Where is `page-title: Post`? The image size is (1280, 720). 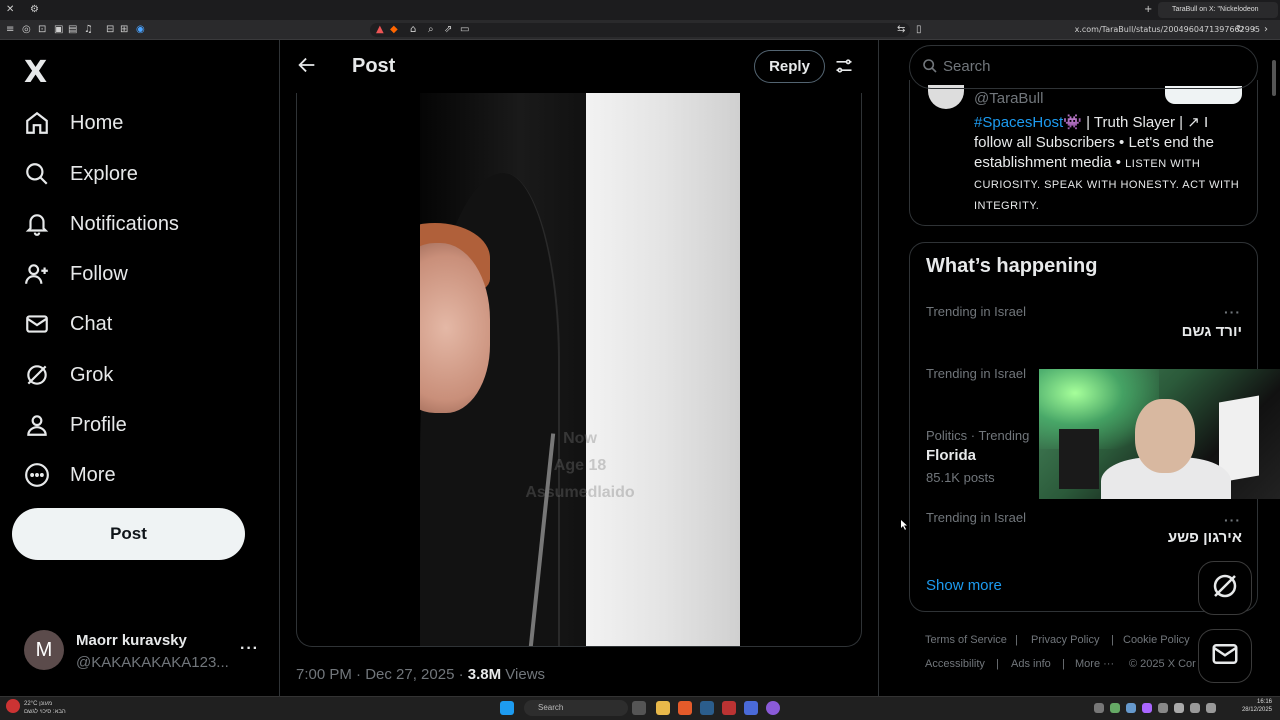
page-title: Post is located at coordinates (374, 66).